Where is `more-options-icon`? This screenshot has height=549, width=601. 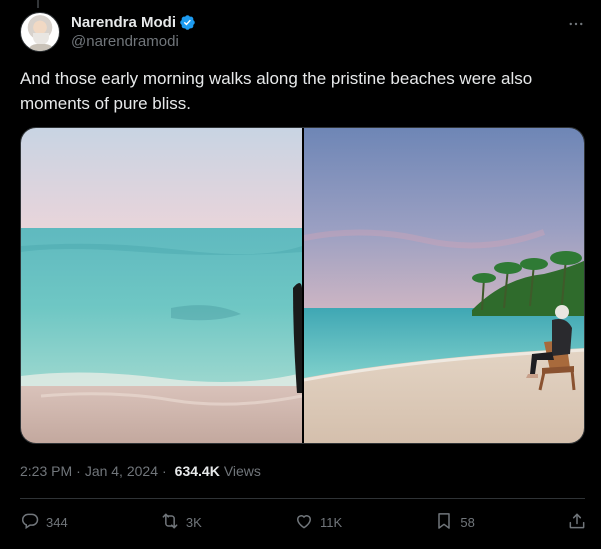
more-options-icon is located at coordinates (576, 24).